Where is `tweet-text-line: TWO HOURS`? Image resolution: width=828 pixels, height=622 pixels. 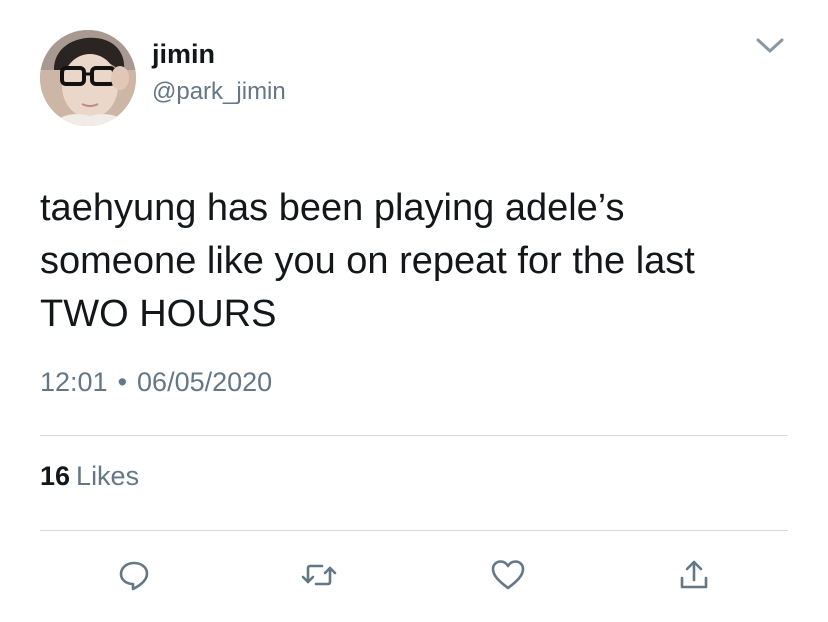
tweet-text-line: TWO HOURS is located at coordinates (158, 314).